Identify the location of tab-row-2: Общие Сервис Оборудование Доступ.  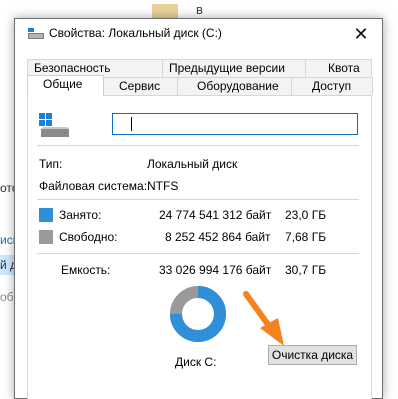
(200, 85).